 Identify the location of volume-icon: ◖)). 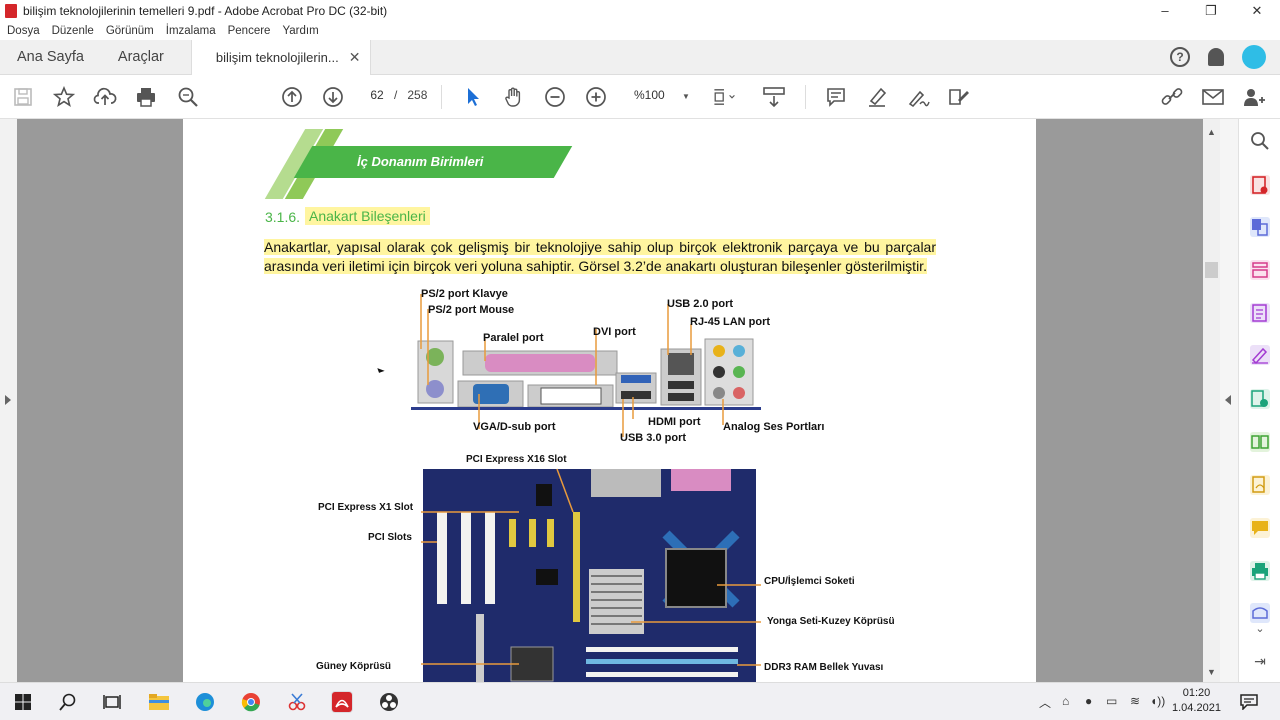
(1157, 701).